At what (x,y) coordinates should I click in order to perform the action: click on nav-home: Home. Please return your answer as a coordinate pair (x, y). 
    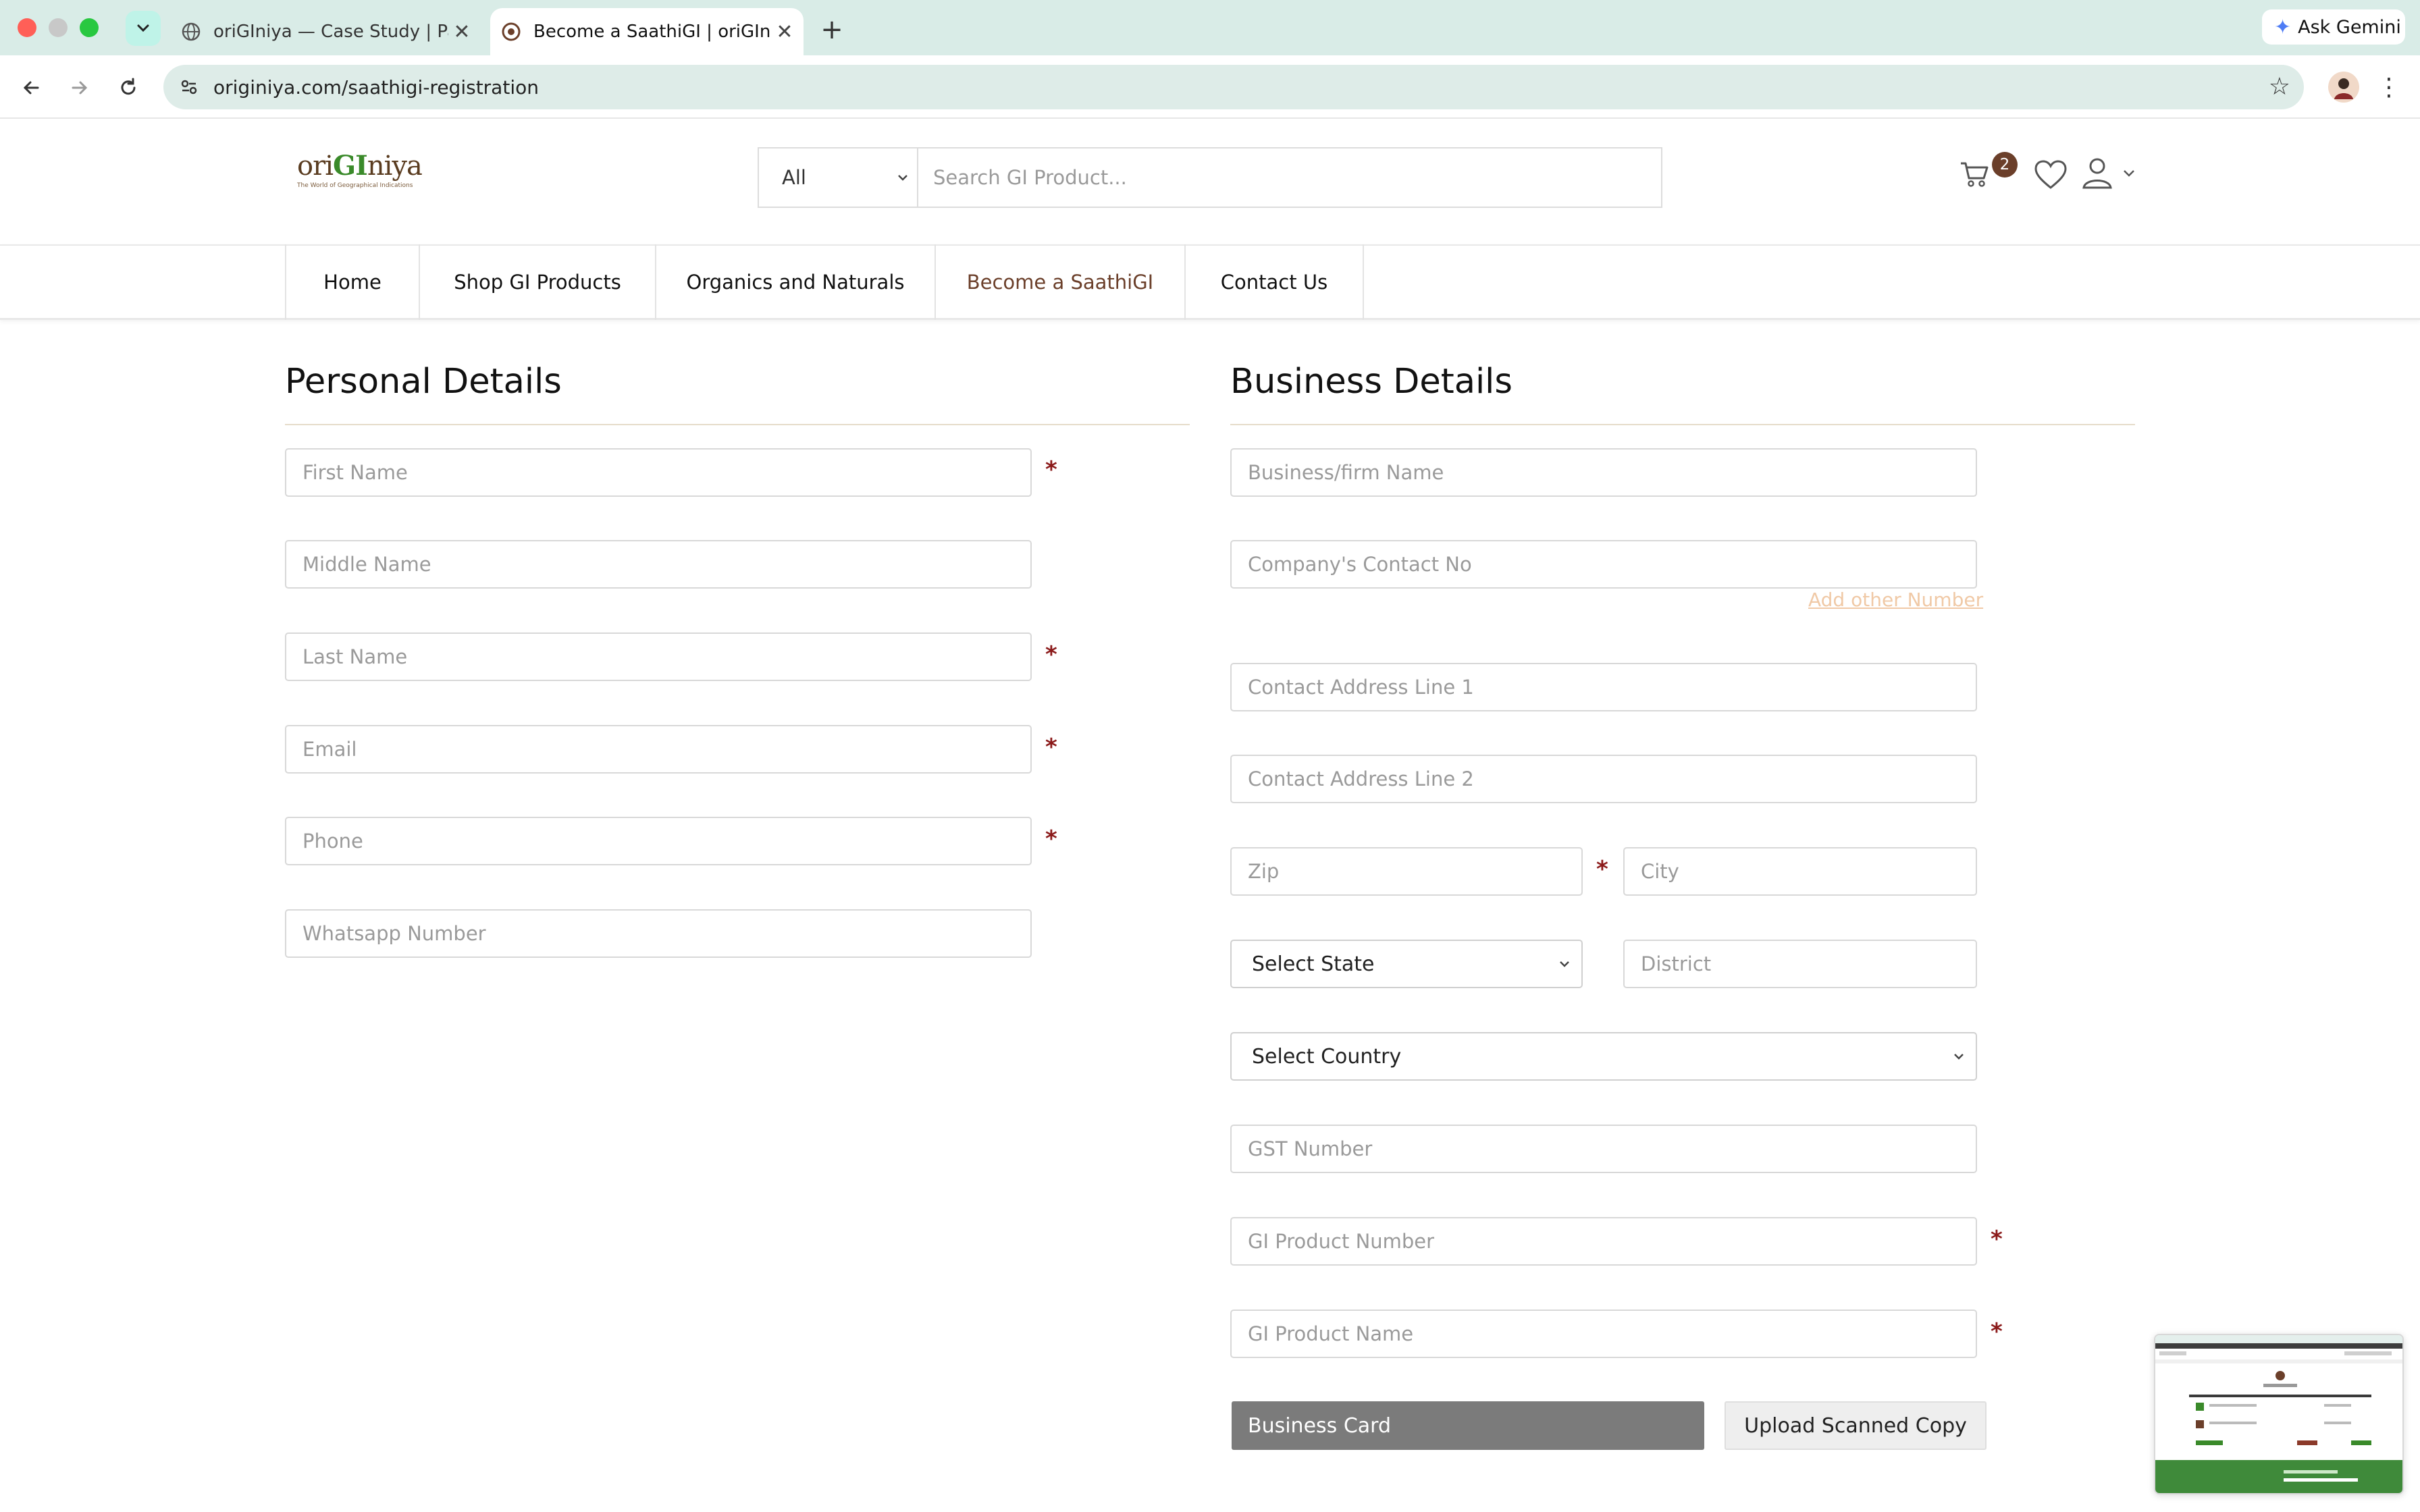
    Looking at the image, I should click on (352, 282).